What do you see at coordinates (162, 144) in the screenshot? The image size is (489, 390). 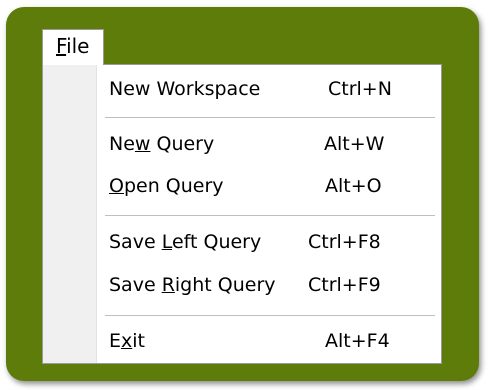 I see `menu-item-label: New Query` at bounding box center [162, 144].